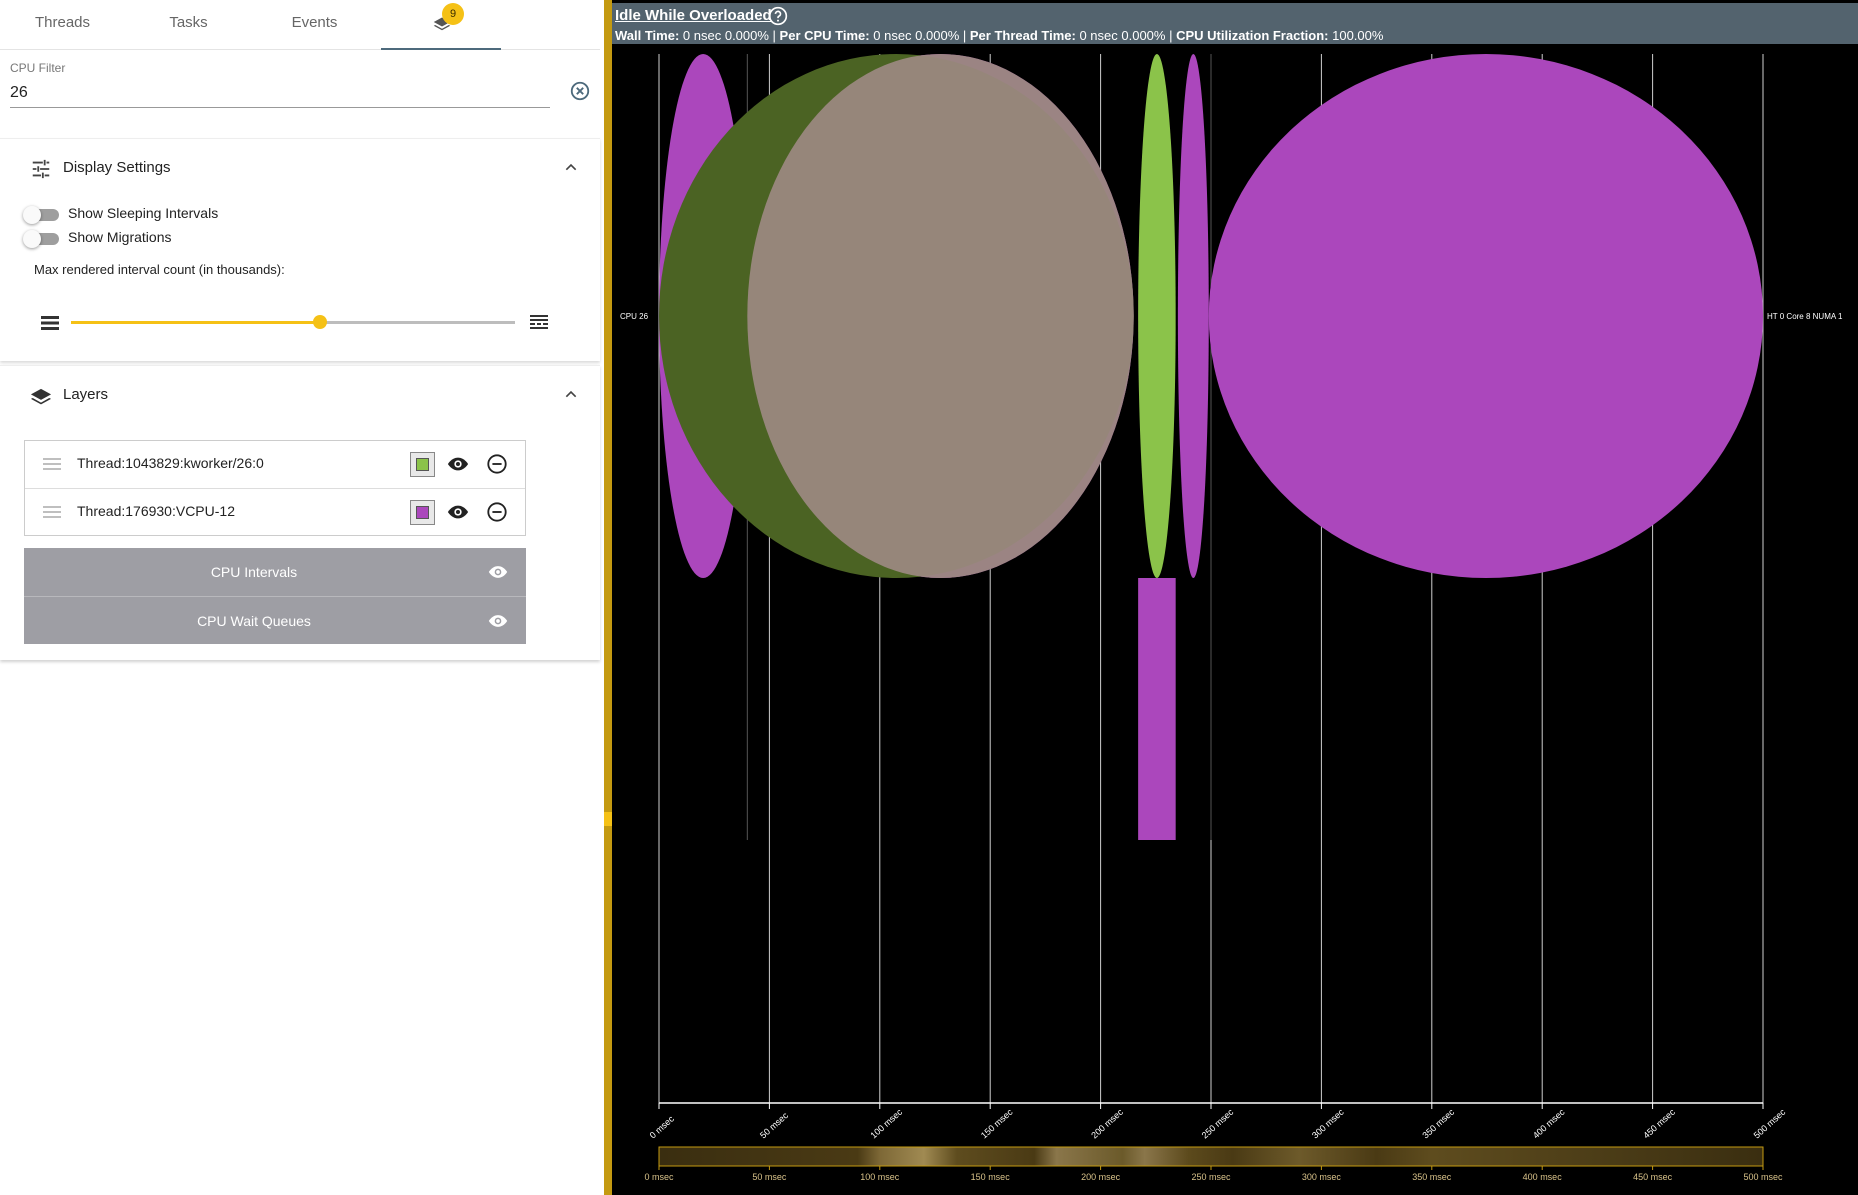  What do you see at coordinates (1659, 1124) in the screenshot?
I see `x-tick-label: 450 msec` at bounding box center [1659, 1124].